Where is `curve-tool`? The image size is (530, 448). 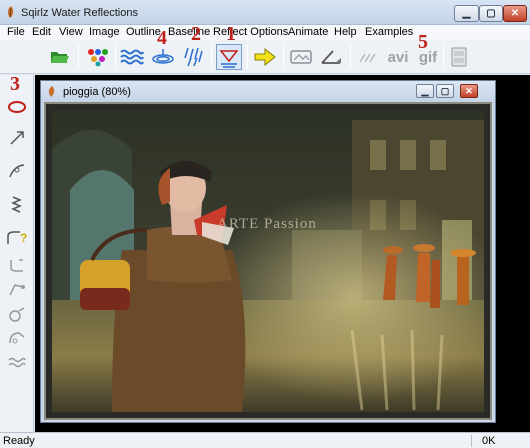
curve-tool is located at coordinates (17, 171).